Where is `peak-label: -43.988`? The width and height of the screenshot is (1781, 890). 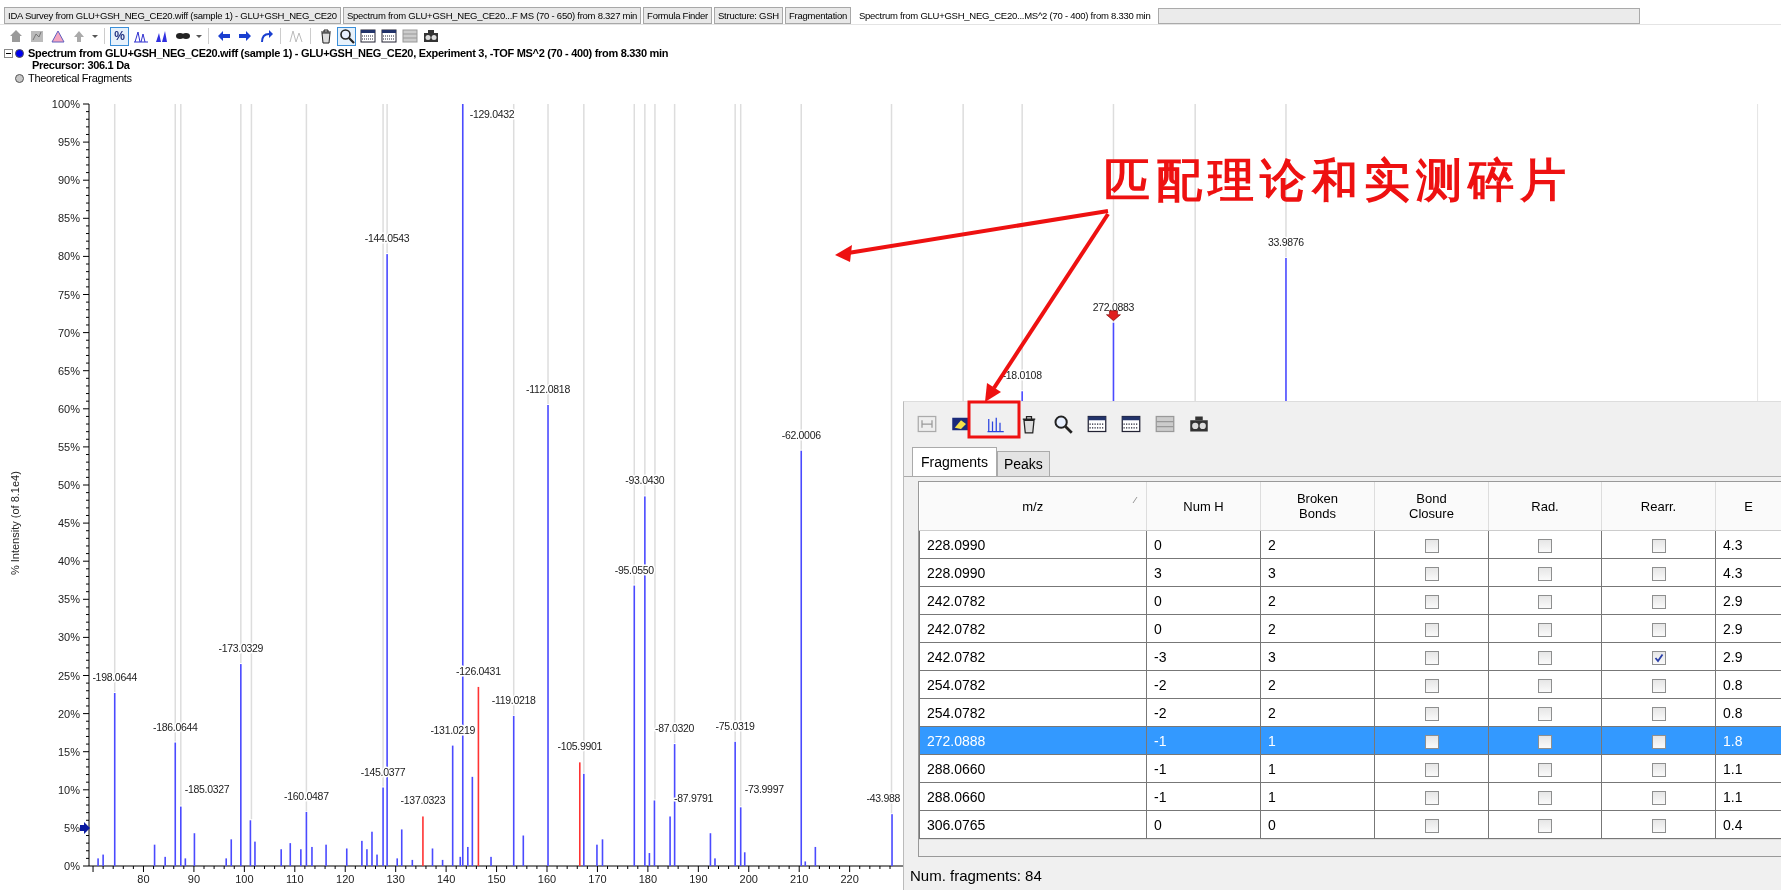
peak-label: -43.988 is located at coordinates (883, 798).